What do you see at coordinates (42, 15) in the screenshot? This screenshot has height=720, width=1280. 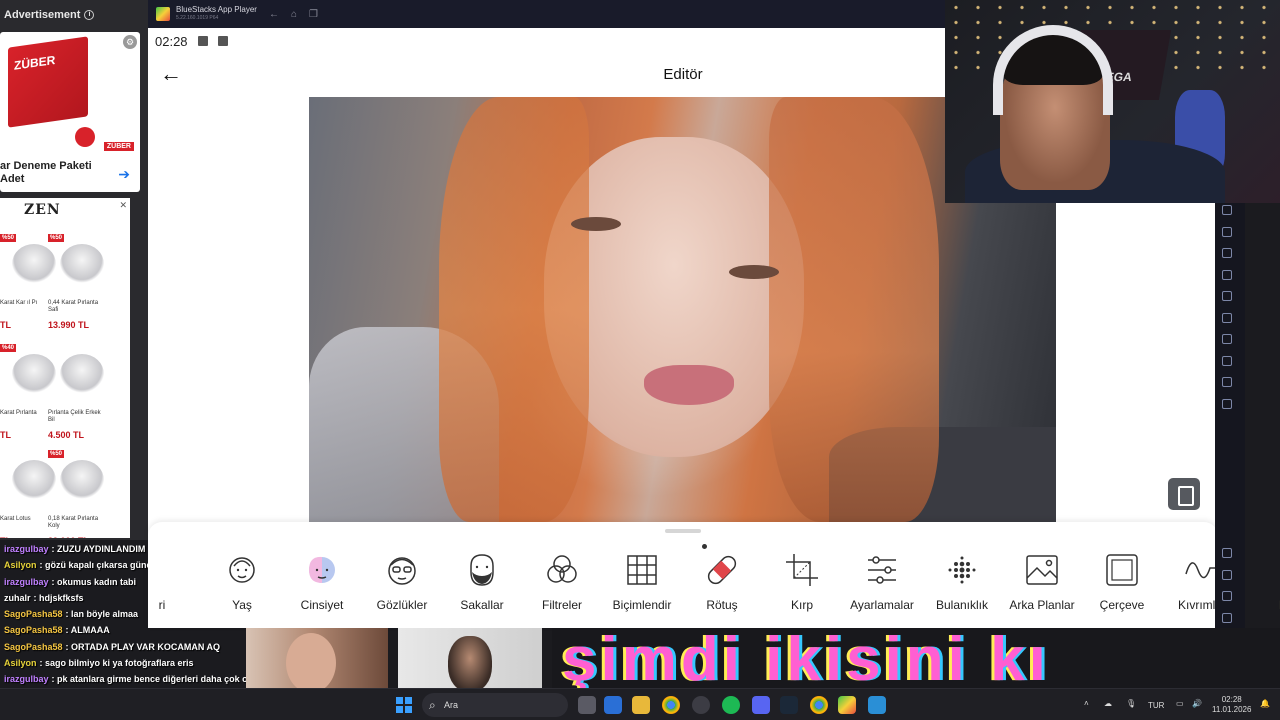 I see `ad-header-label: Advertisement` at bounding box center [42, 15].